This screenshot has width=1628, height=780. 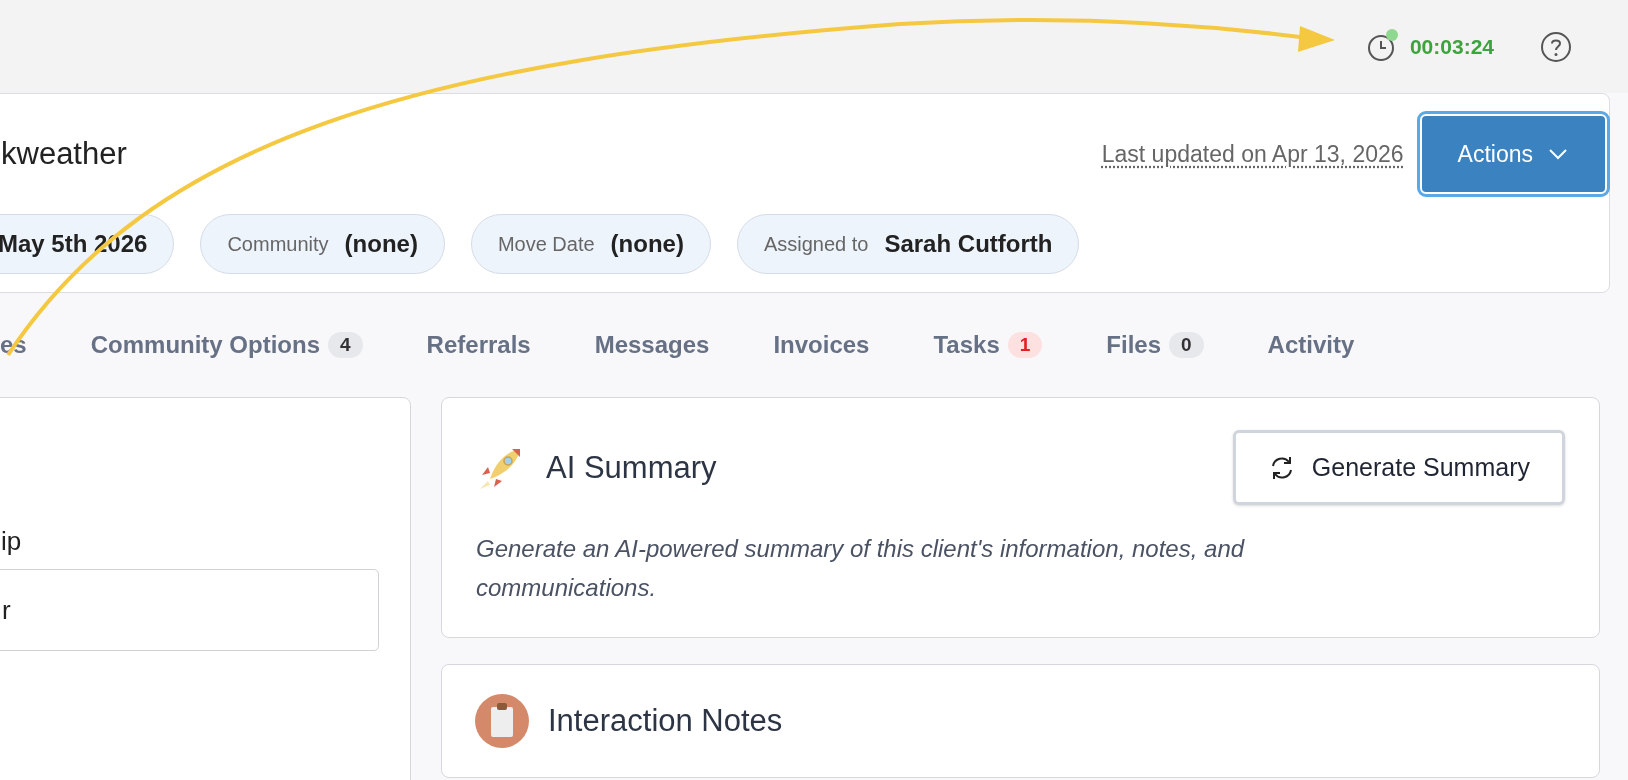 What do you see at coordinates (1556, 46) in the screenshot?
I see `help-icon` at bounding box center [1556, 46].